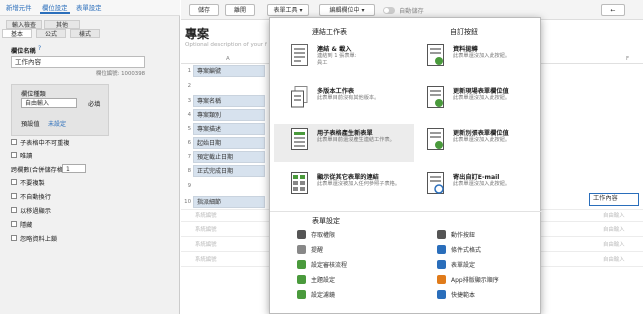  I want to click on row-label-finish-date: 正式完成日期, so click(229, 171).